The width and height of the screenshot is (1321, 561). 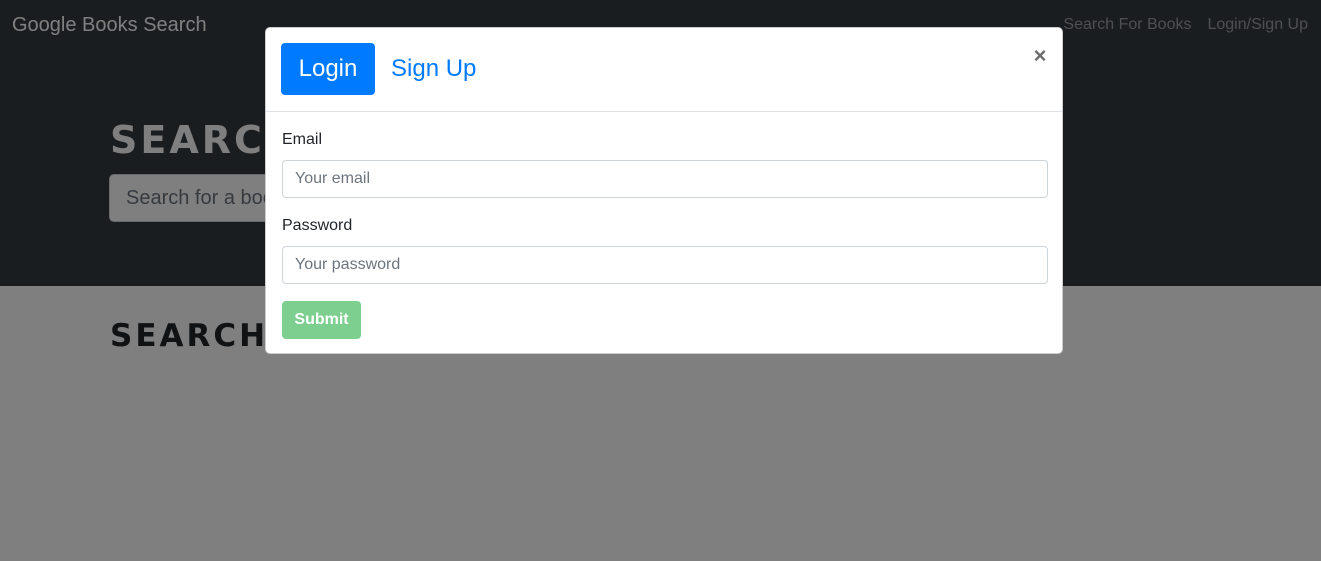 I want to click on tab-signup: Sign Up, so click(x=433, y=69).